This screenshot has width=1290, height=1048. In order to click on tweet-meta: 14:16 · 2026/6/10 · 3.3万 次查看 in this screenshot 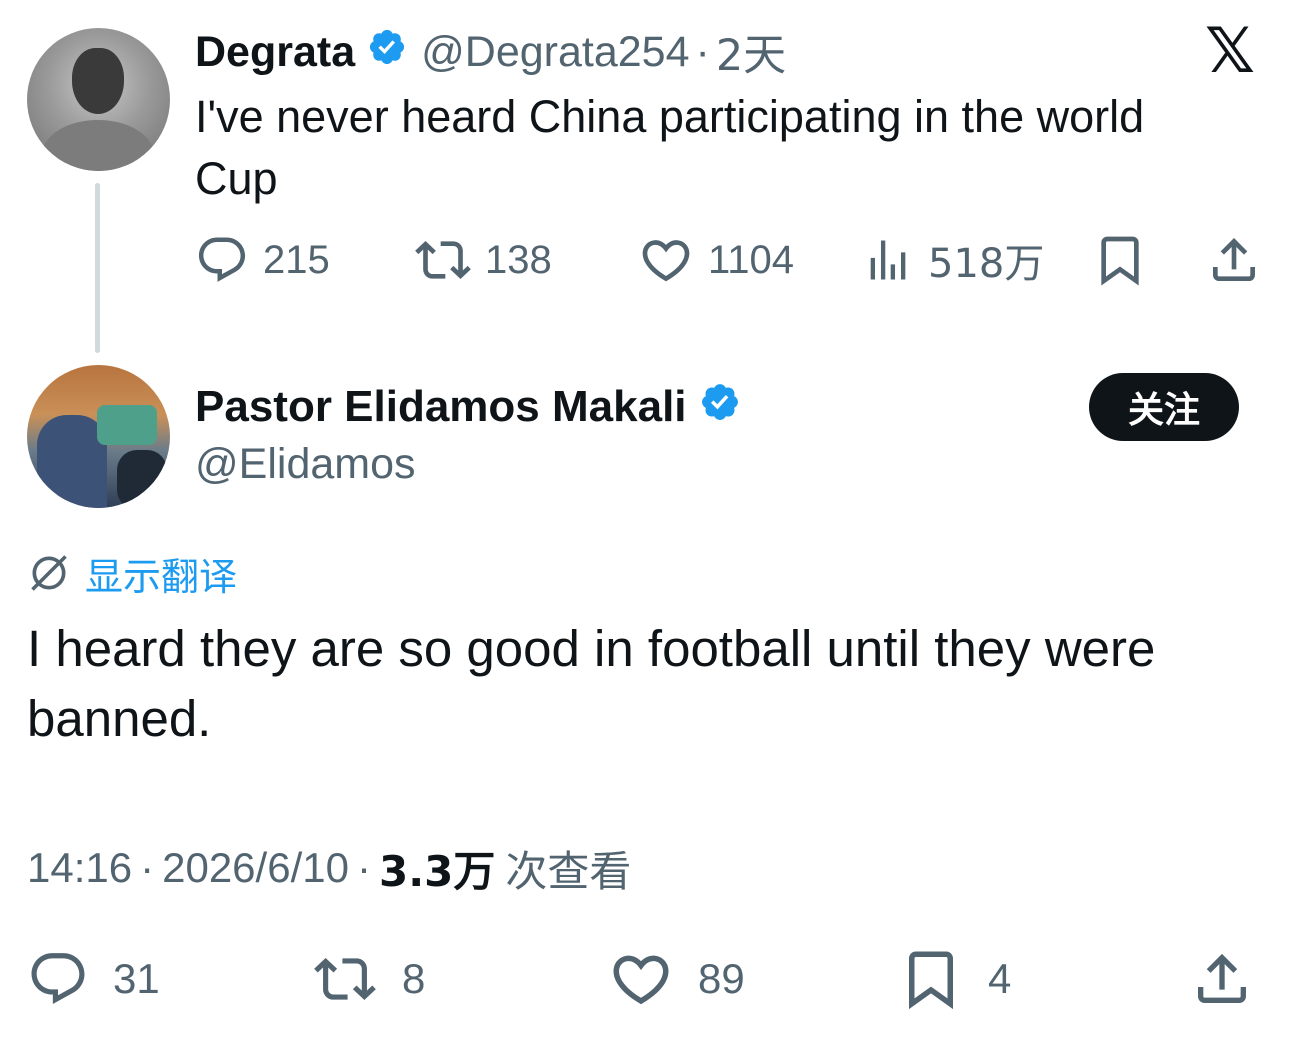, I will do `click(329, 868)`.